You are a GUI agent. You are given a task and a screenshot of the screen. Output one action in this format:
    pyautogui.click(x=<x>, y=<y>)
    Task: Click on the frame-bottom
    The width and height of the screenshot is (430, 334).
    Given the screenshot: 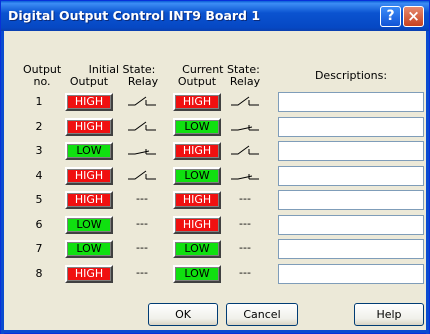 What is the action you would take?
    pyautogui.click(x=215, y=331)
    